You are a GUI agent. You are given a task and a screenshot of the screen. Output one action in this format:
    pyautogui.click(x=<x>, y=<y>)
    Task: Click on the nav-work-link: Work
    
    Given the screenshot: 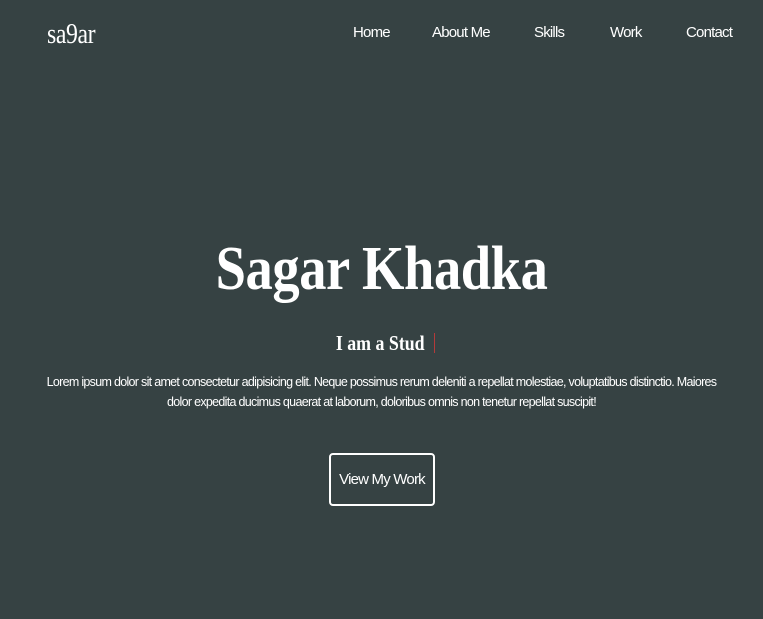 What is the action you would take?
    pyautogui.click(x=626, y=33)
    